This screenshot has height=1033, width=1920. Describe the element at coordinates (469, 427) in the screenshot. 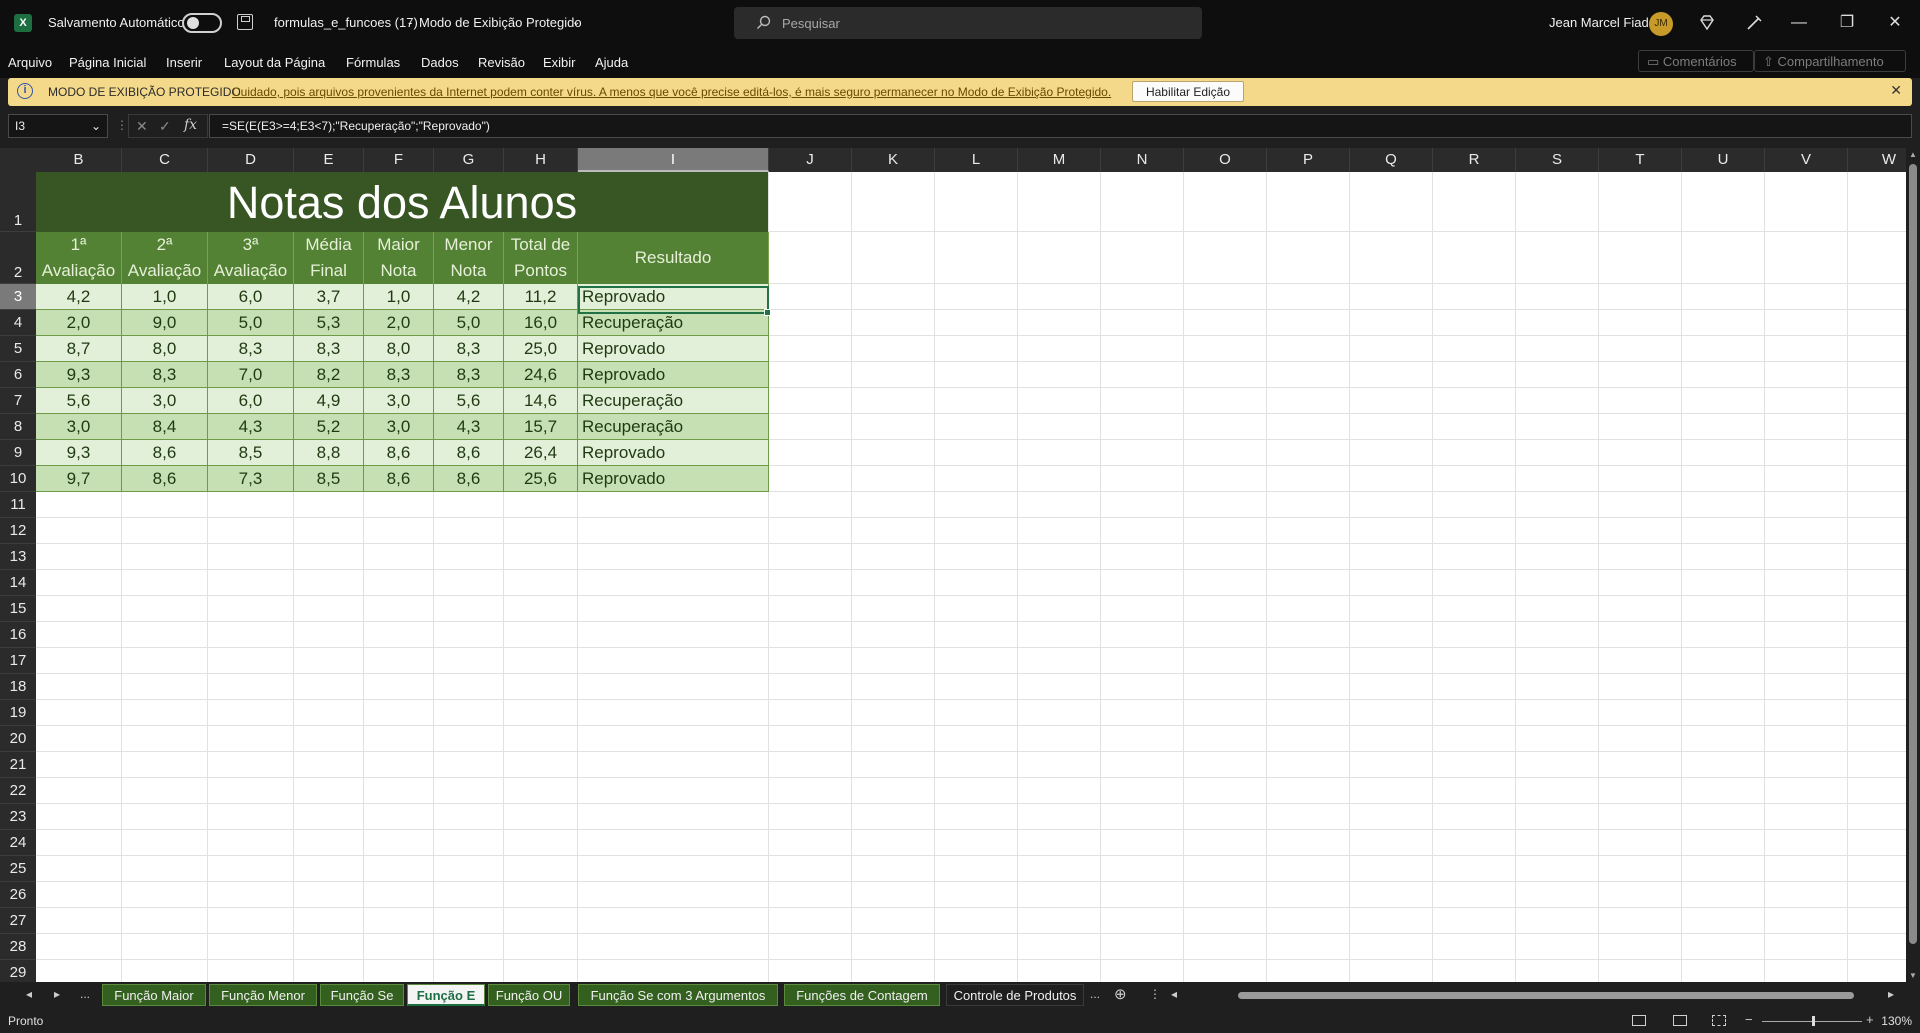

I see `grade-cell: 4,3` at that location.